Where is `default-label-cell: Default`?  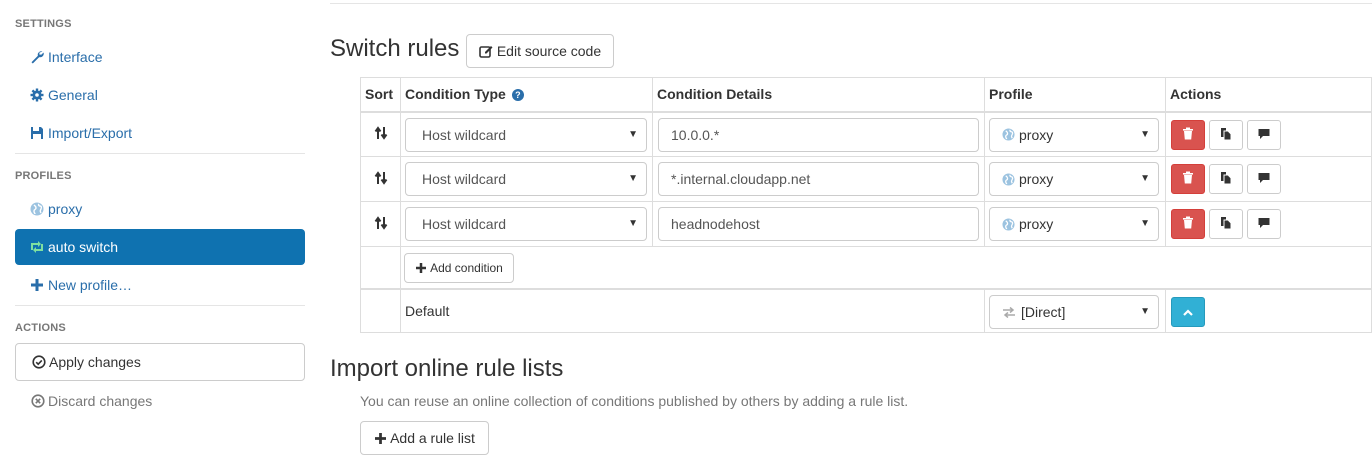
default-label-cell: Default is located at coordinates (692, 310).